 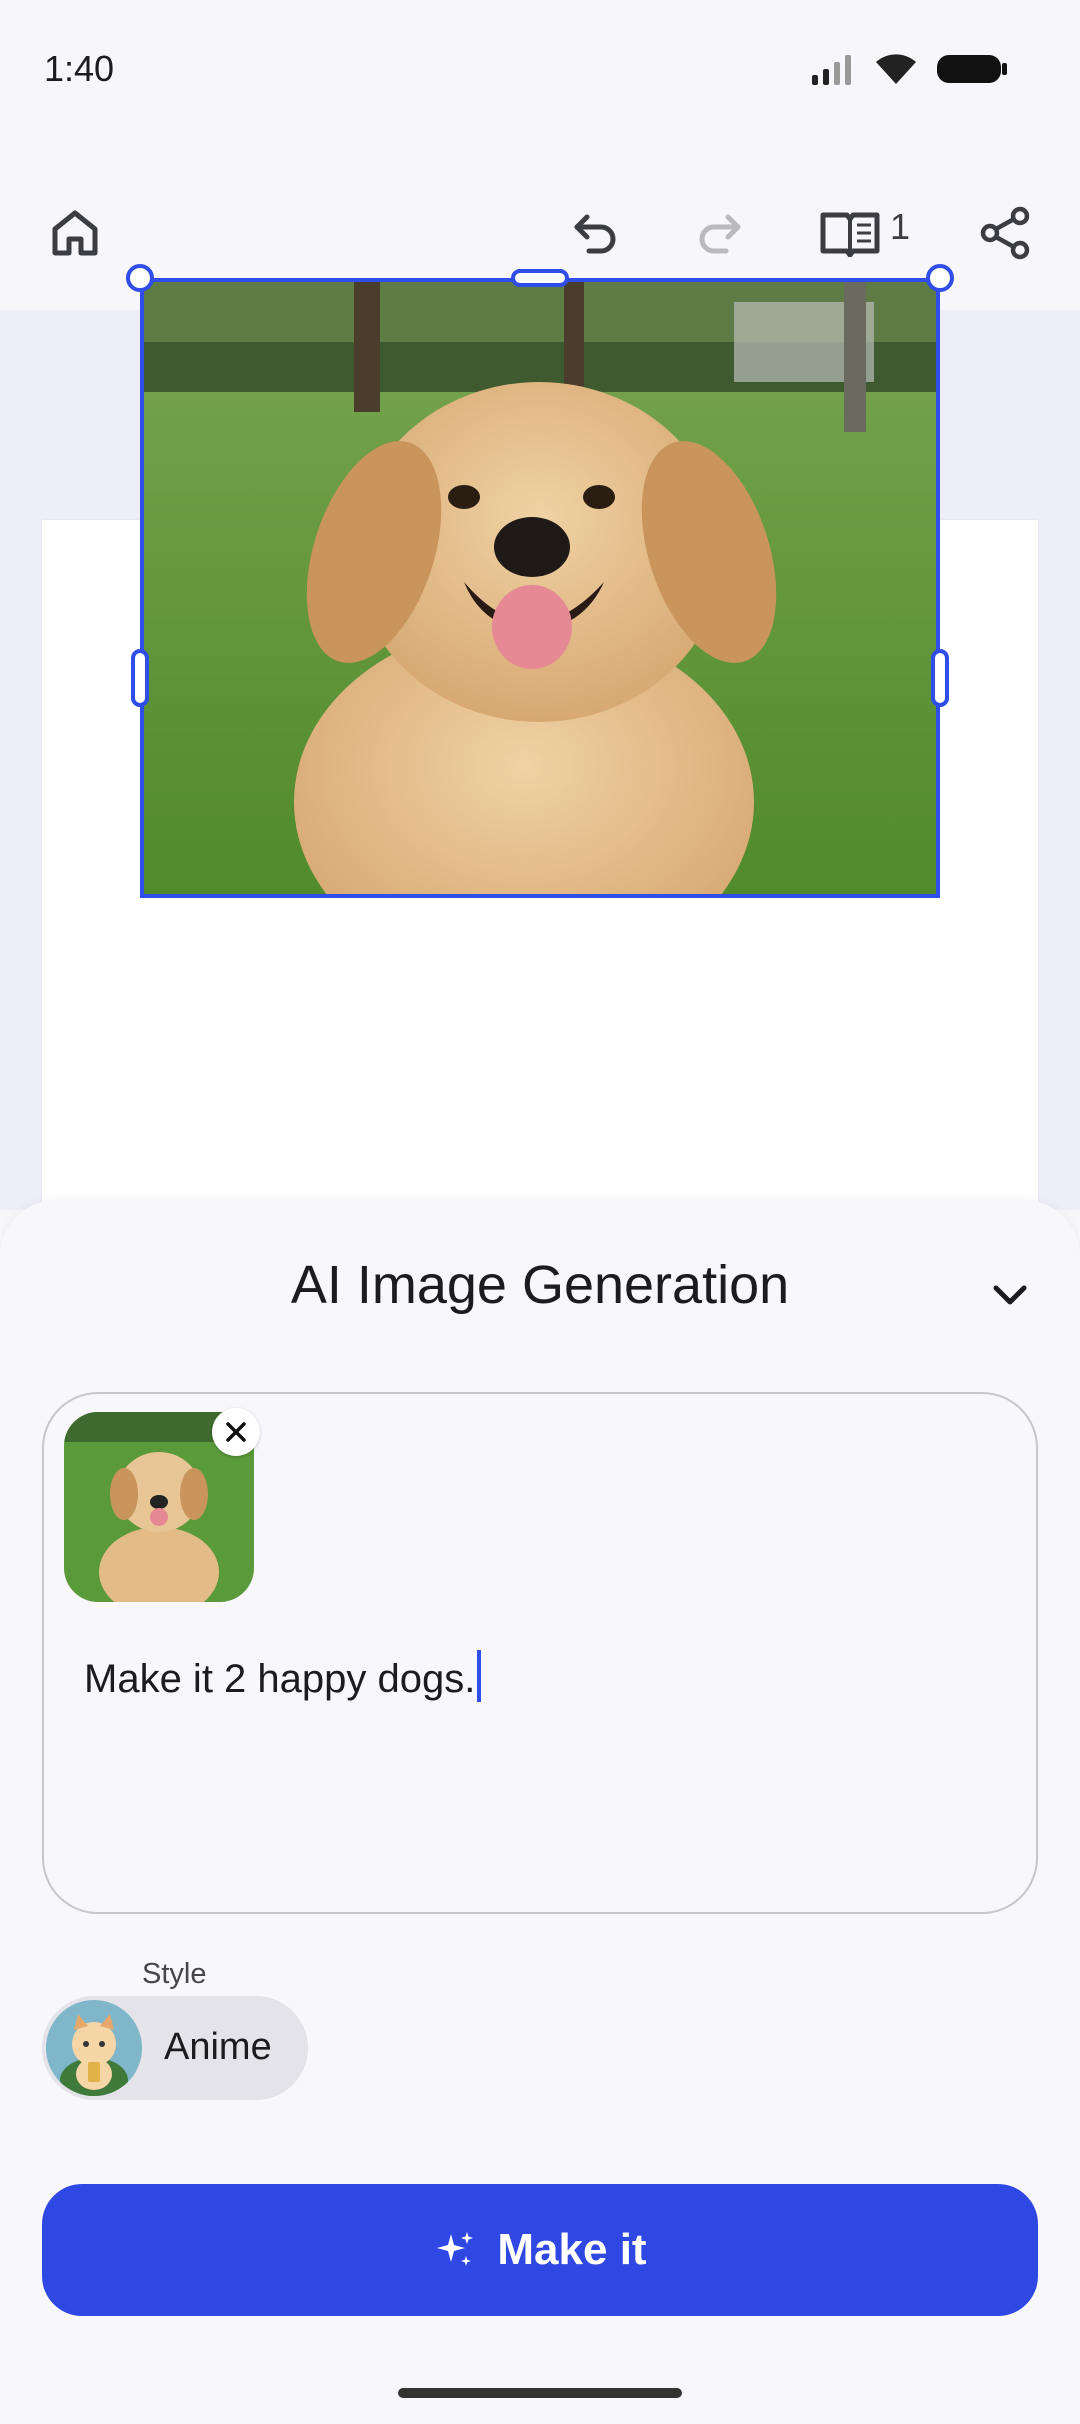 I want to click on battery-icon, so click(x=972, y=69).